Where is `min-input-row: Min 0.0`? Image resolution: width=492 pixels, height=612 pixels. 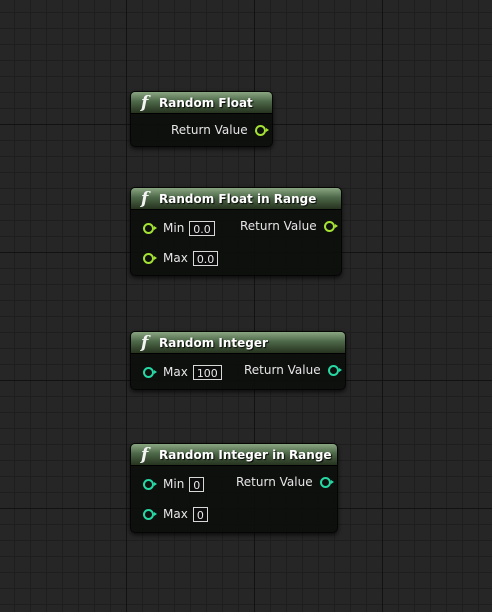 min-input-row: Min 0.0 is located at coordinates (179, 228).